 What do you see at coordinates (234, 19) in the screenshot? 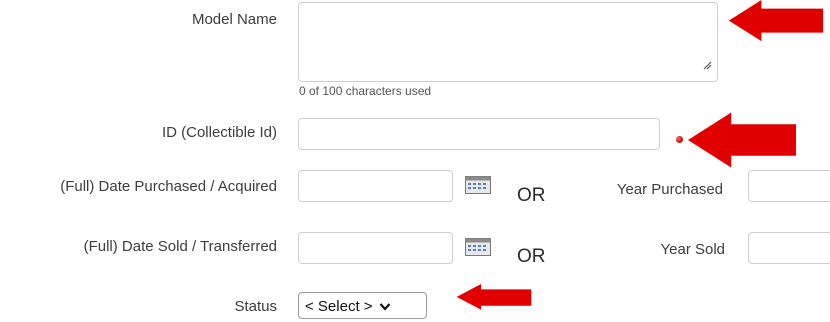
I see `model-name-label: Model Name` at bounding box center [234, 19].